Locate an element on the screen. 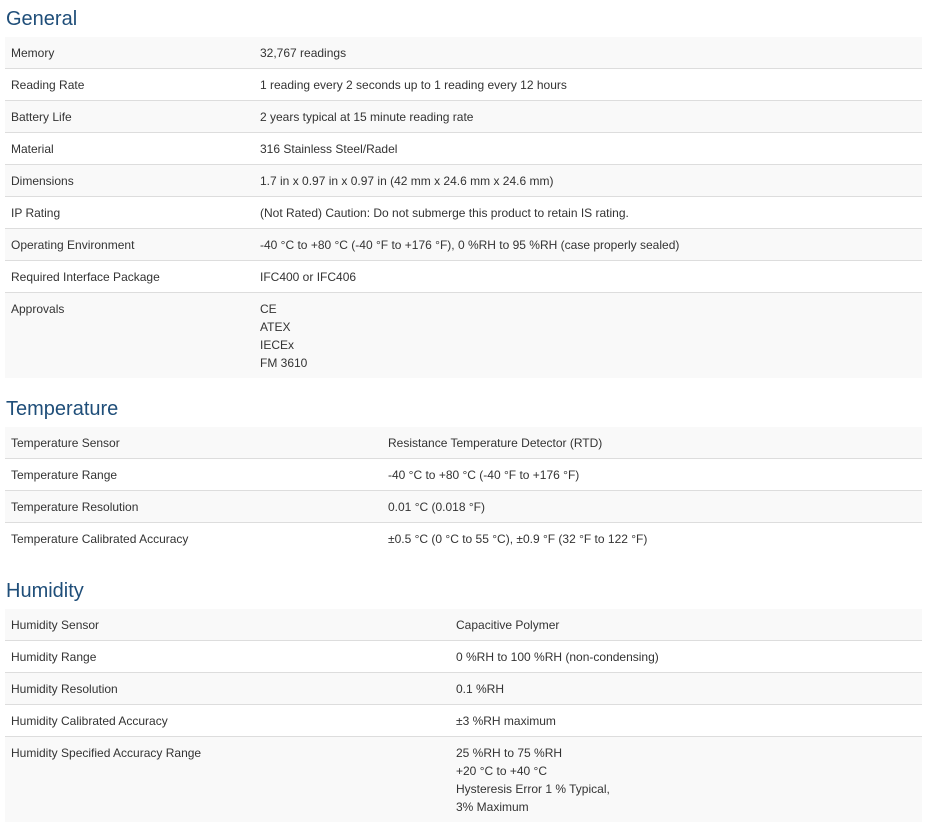  spec-row: Humidity Resolution 0.1 %RH is located at coordinates (463, 688).